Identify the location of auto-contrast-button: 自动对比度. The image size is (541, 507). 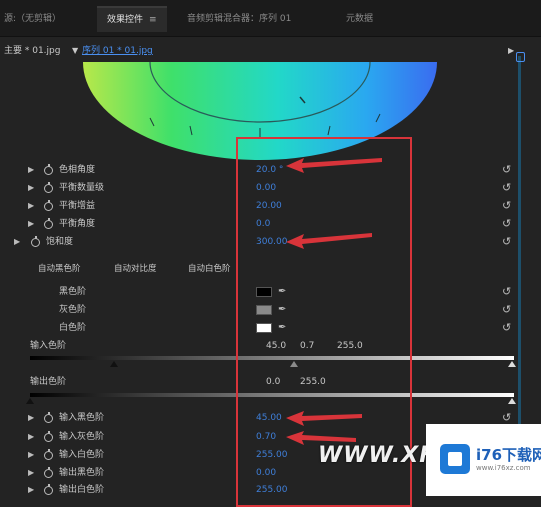
(135, 269).